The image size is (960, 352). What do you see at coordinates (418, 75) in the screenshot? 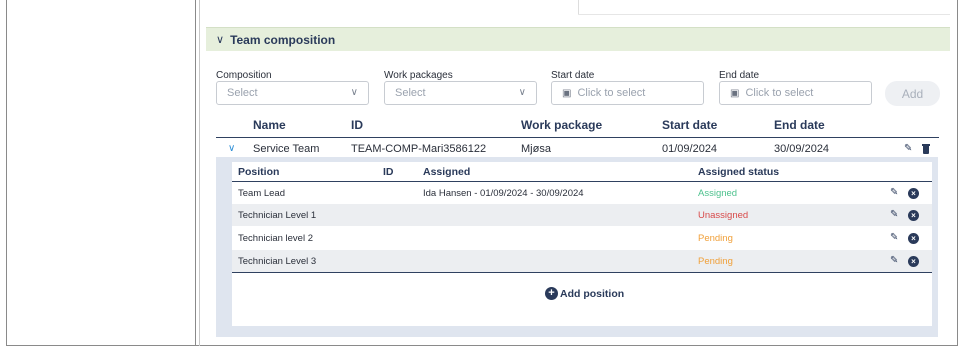
I see `work-packages-label: Work packages` at bounding box center [418, 75].